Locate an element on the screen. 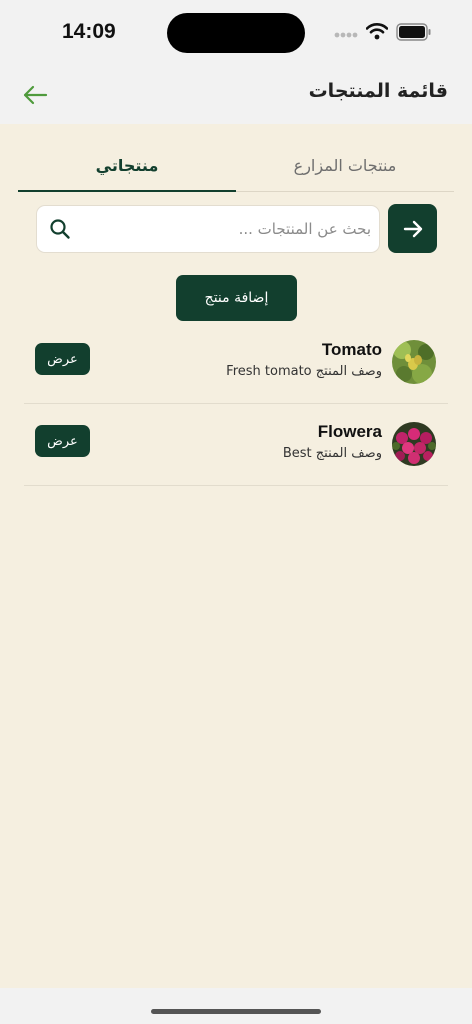 The width and height of the screenshot is (472, 1024). search-box is located at coordinates (208, 229).